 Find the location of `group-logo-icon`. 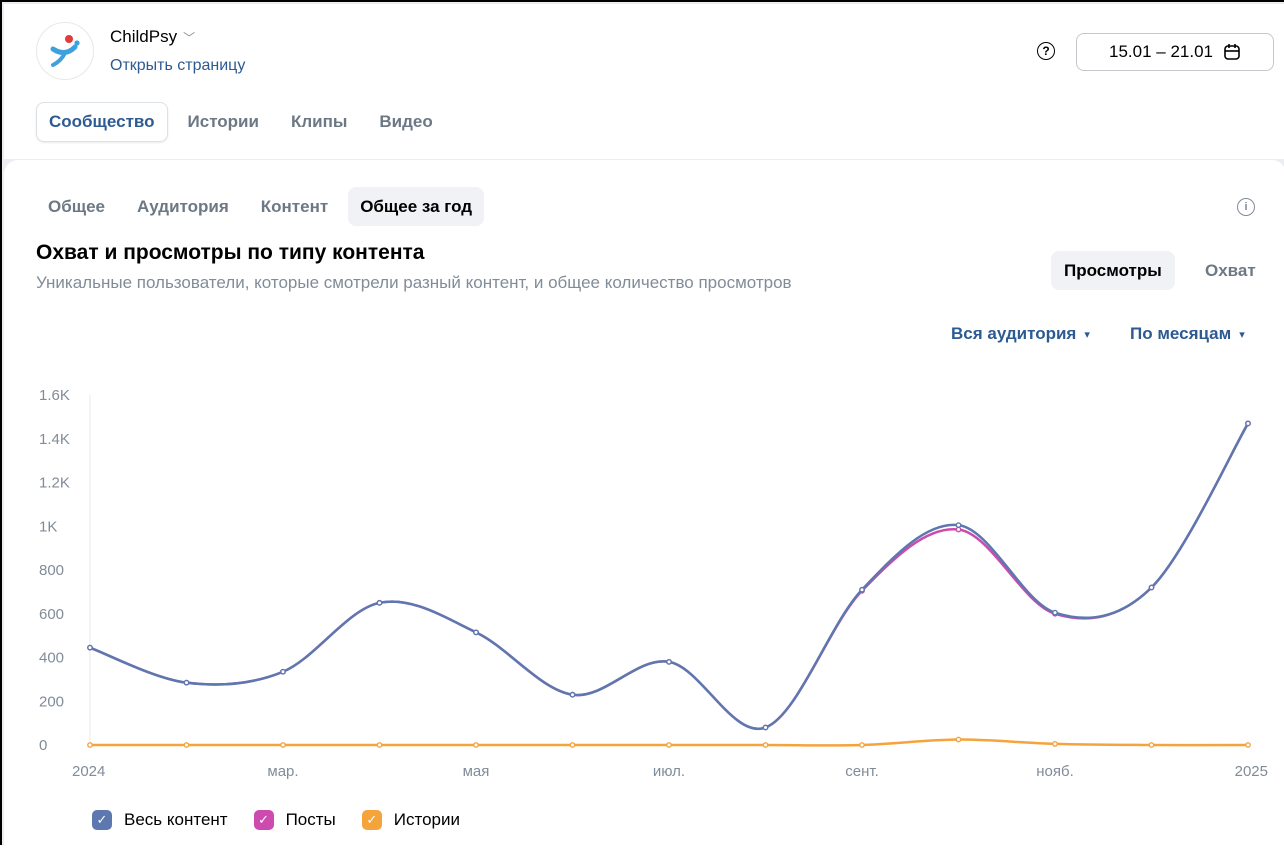

group-logo-icon is located at coordinates (65, 51).